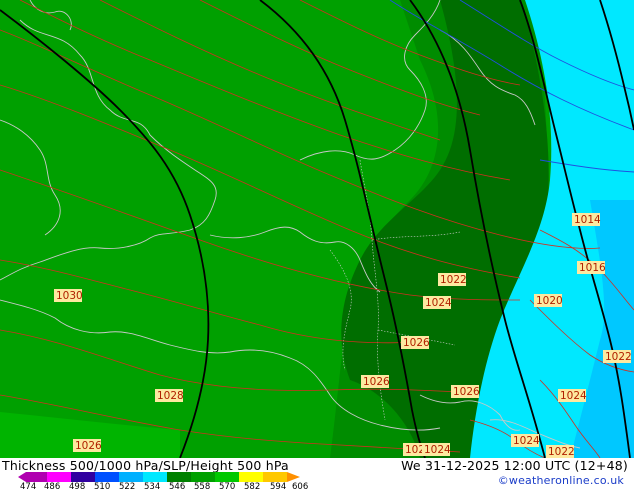 This screenshot has width=634, height=492. Describe the element at coordinates (561, 480) in the screenshot. I see `credit-link: ©weatheronline.co.uk` at that location.